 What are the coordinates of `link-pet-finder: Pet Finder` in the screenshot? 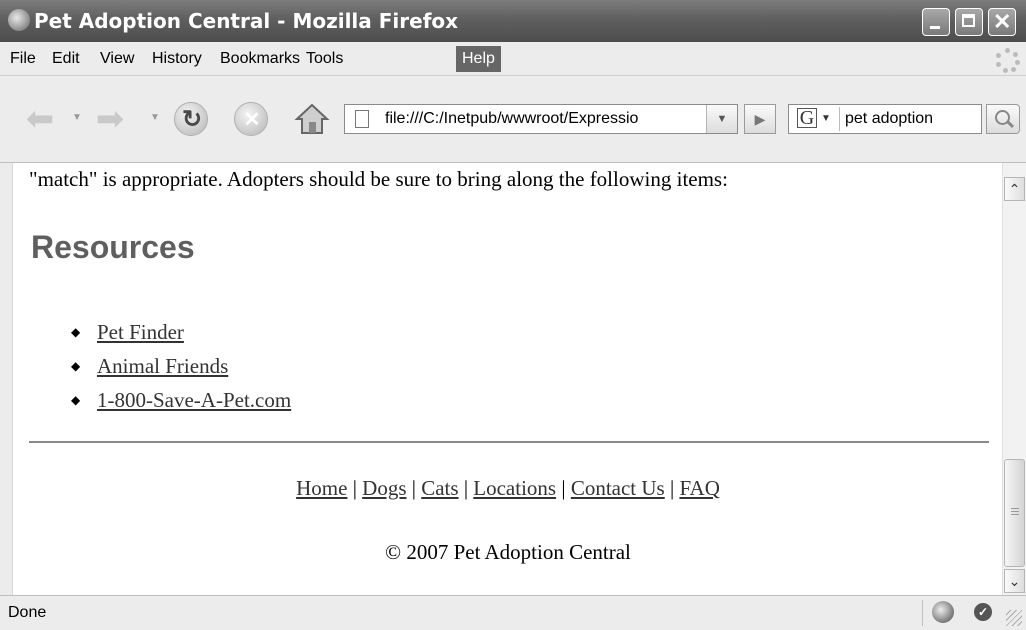 It's located at (140, 332).